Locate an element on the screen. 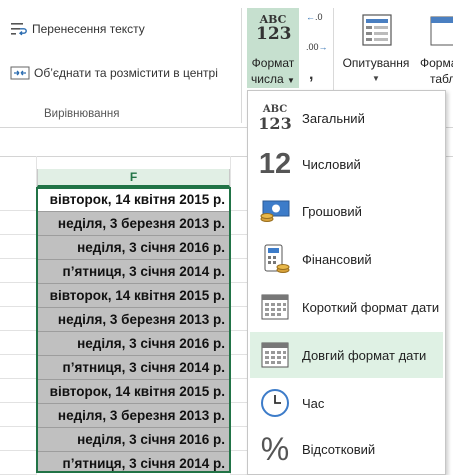  currency-format-icon is located at coordinates (275, 211).